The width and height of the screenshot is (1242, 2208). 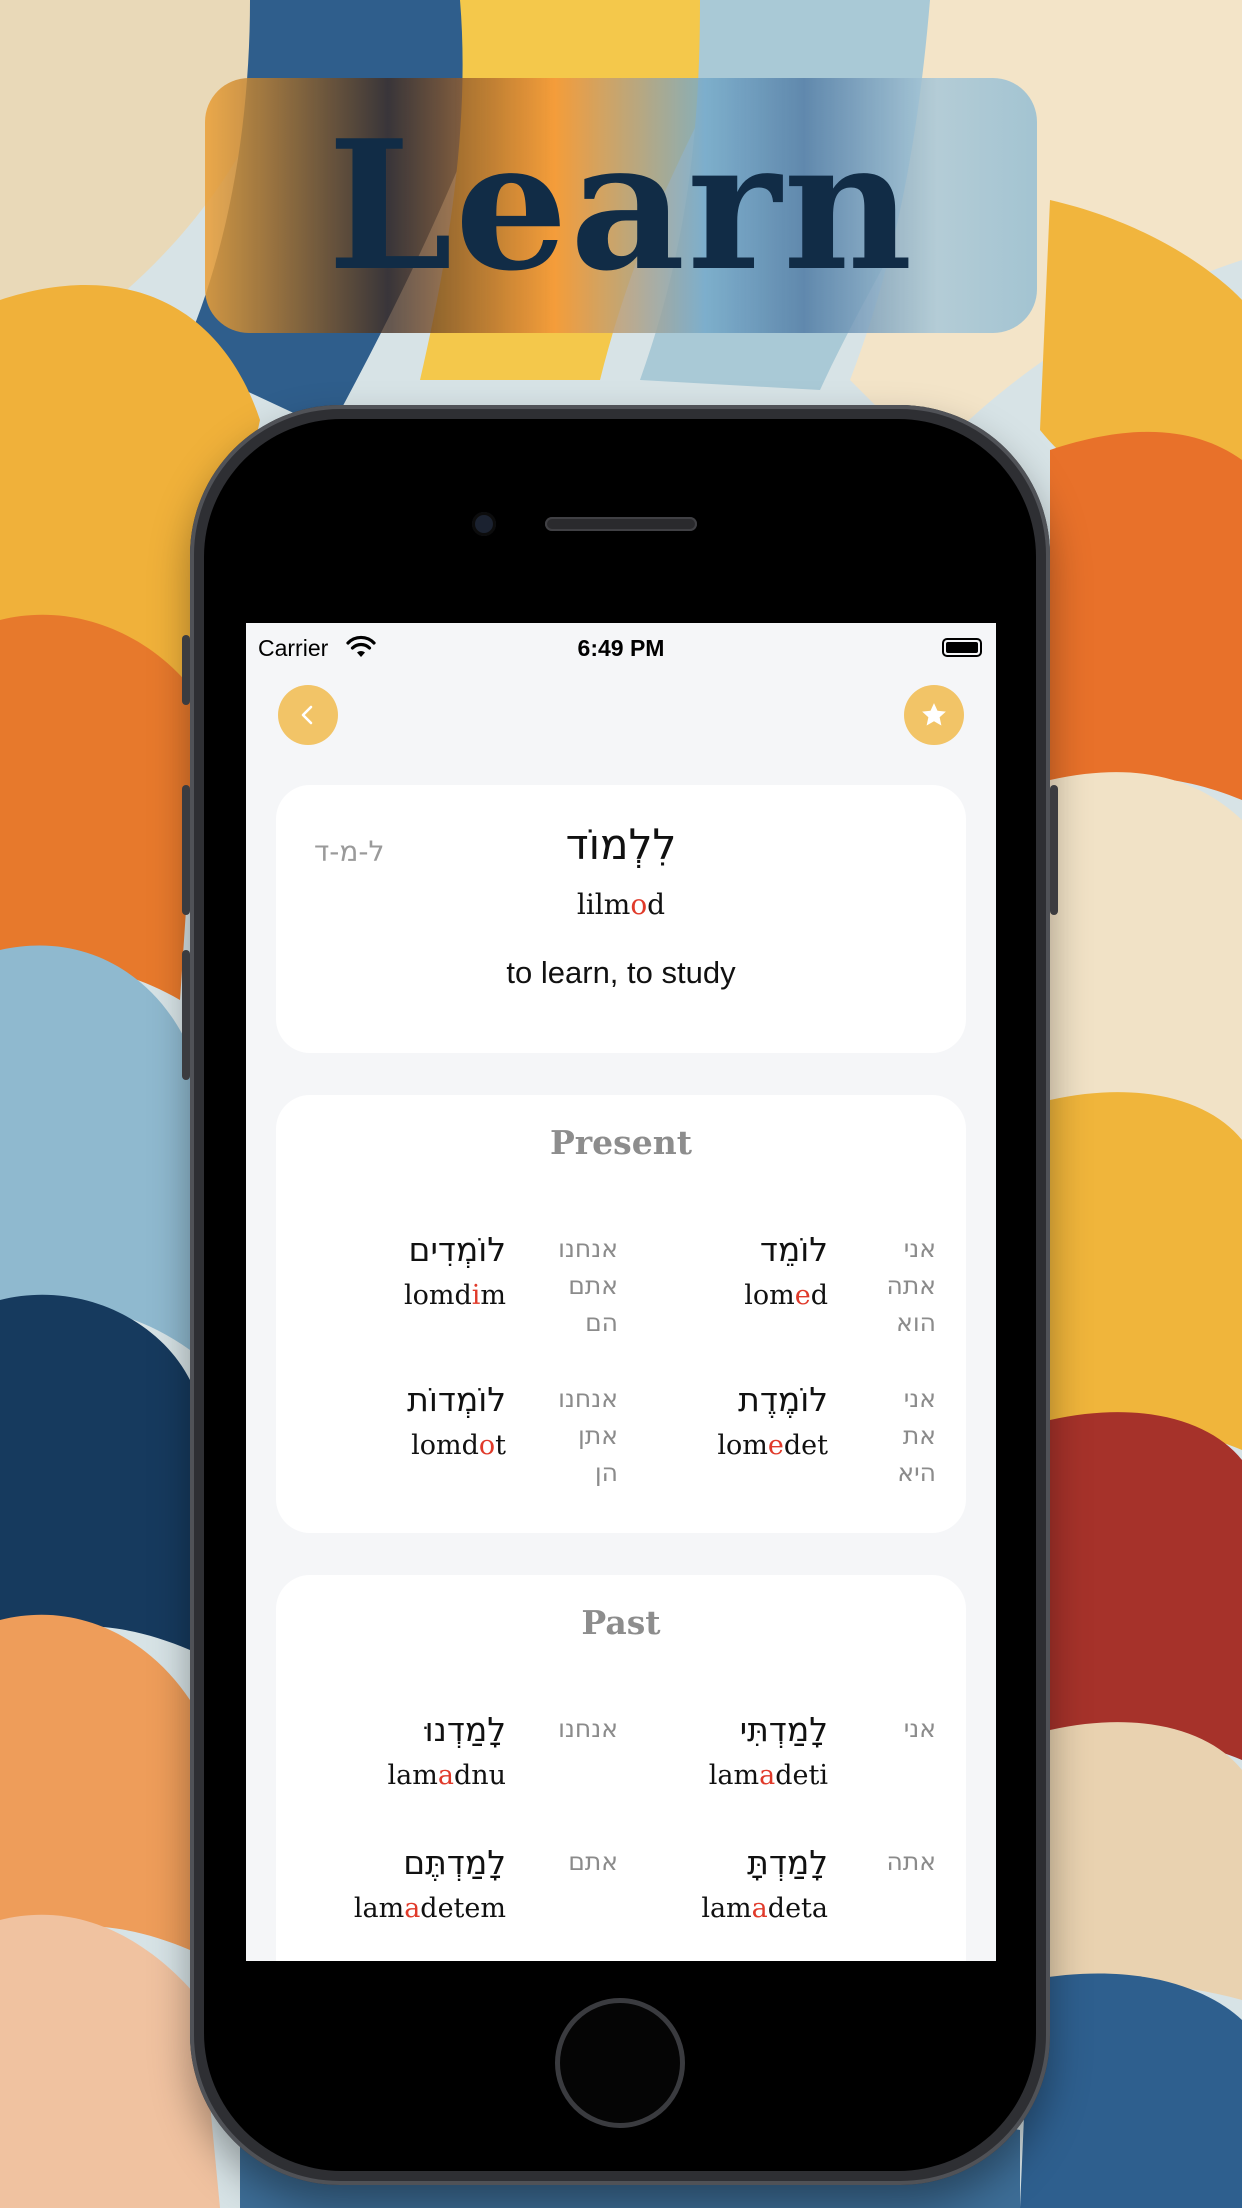 I want to click on pronoun-group: אנחנו, so click(x=588, y=1728).